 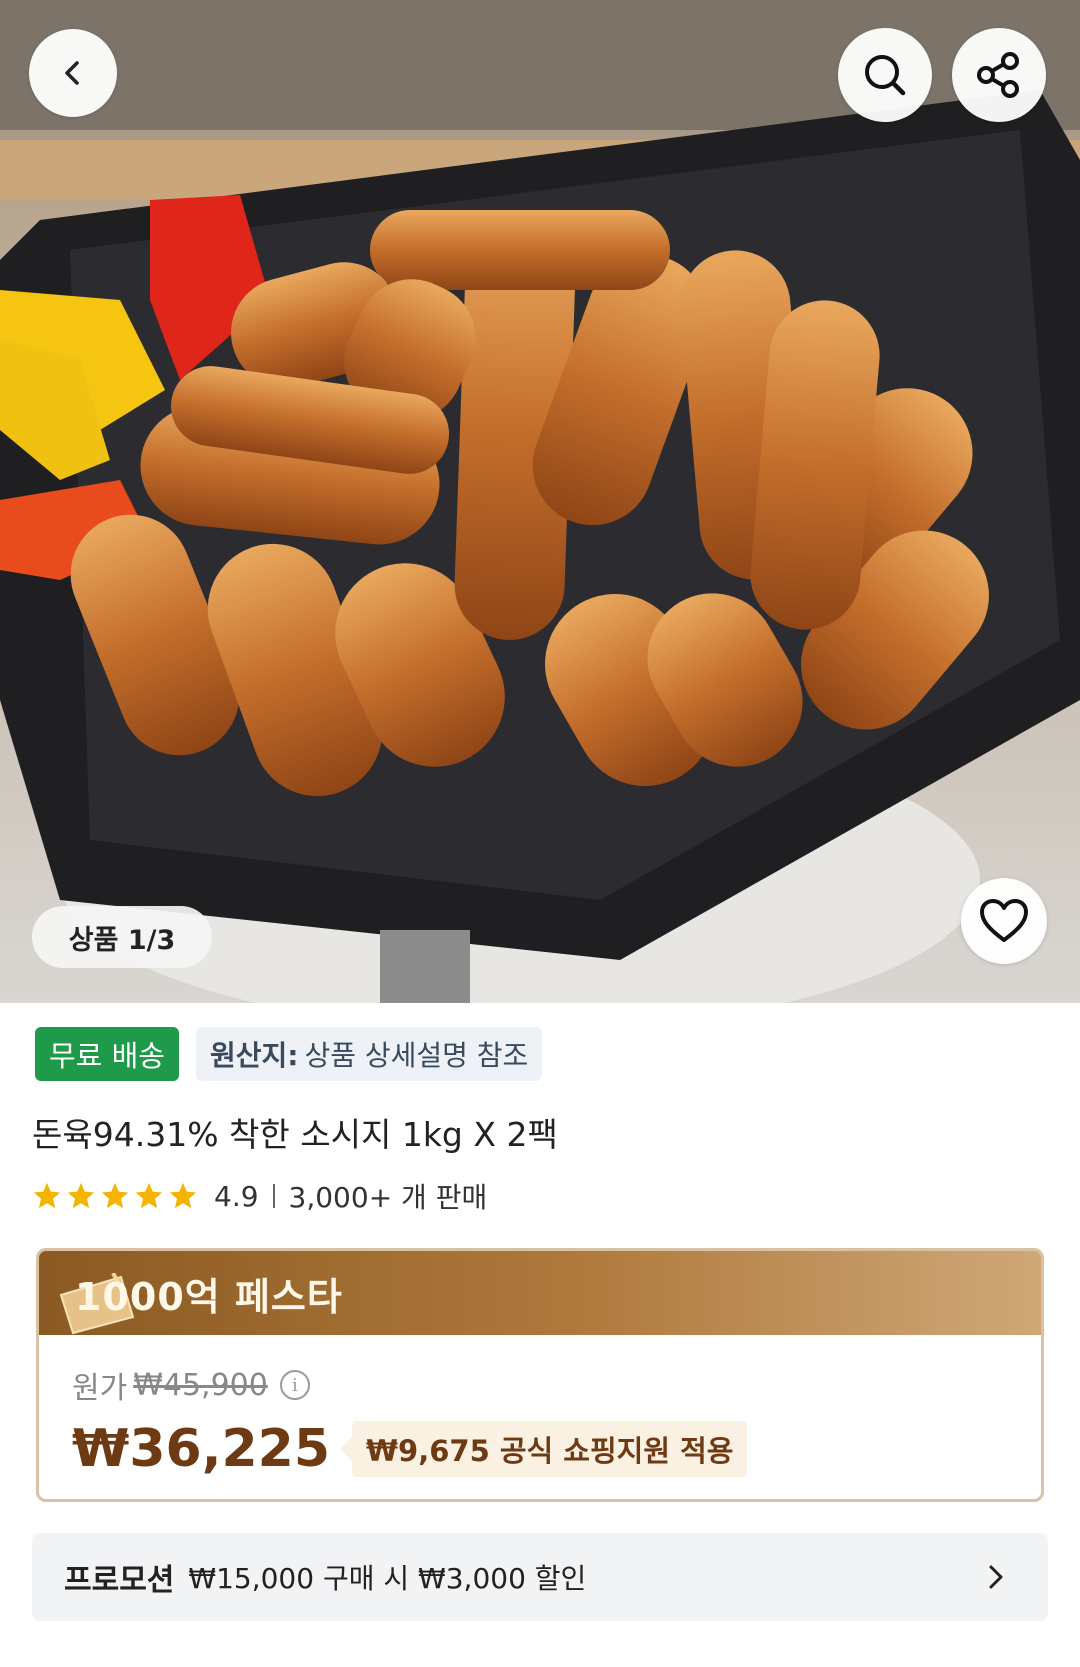 I want to click on chevron-left-icon, so click(x=72, y=73).